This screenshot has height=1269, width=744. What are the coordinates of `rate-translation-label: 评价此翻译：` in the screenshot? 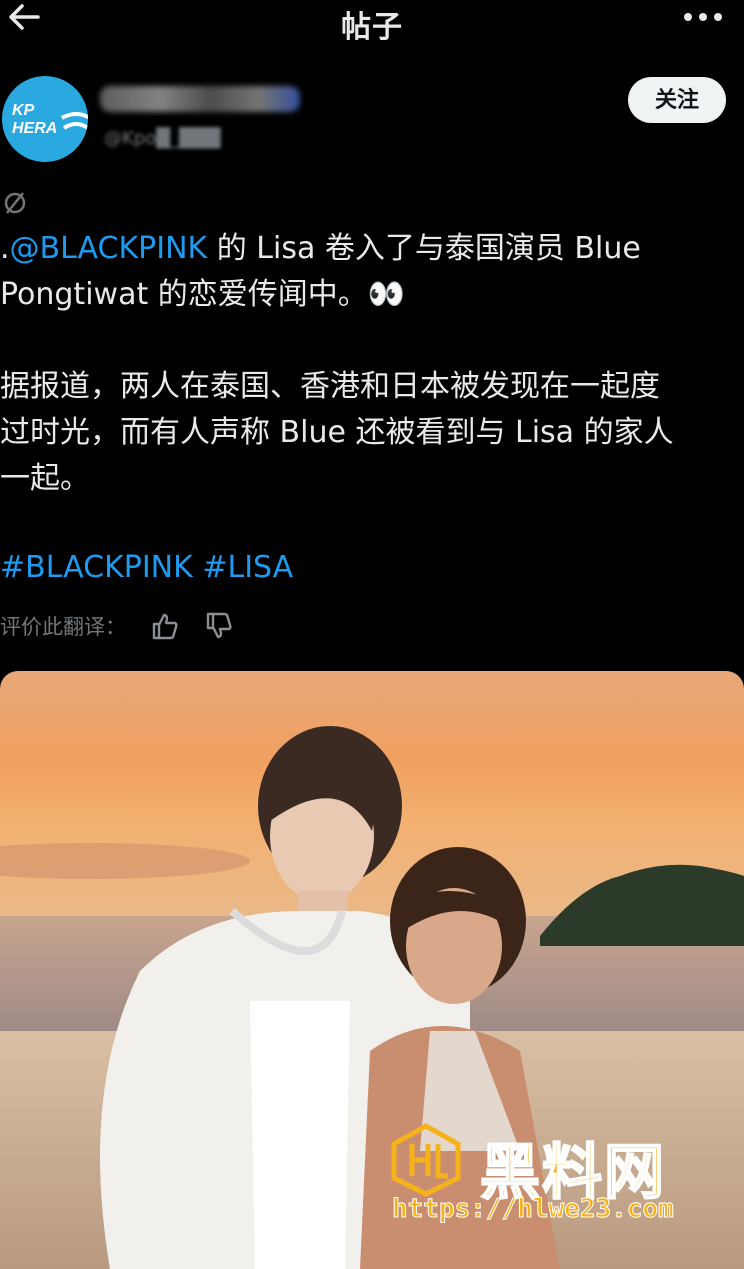 It's located at (63, 627).